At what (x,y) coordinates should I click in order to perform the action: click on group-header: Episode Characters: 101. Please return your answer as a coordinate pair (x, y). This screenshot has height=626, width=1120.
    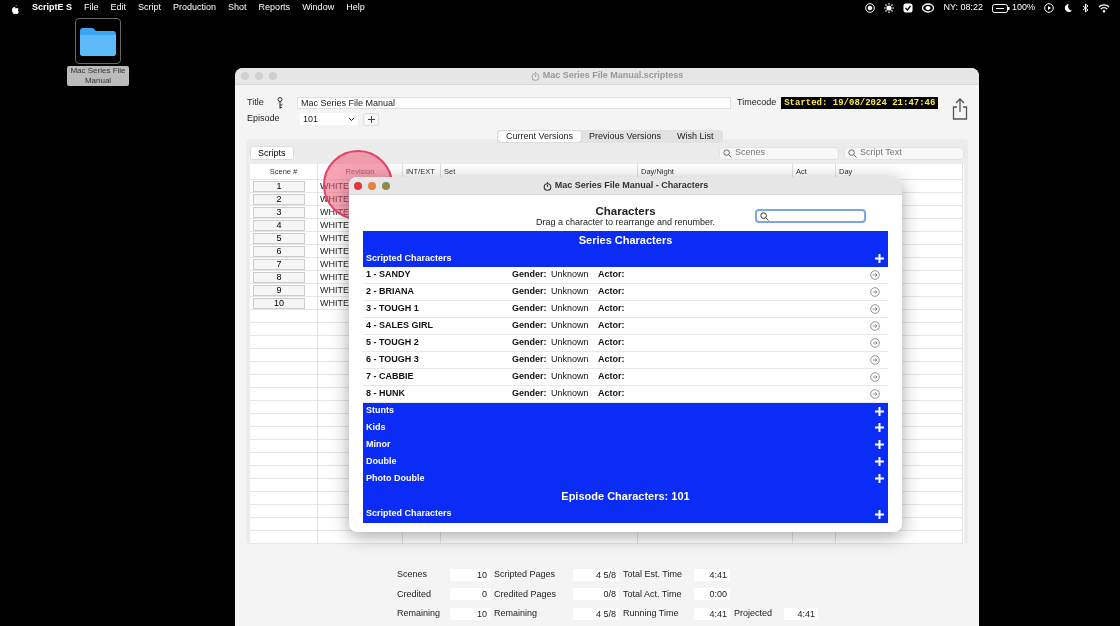
    Looking at the image, I should click on (625, 496).